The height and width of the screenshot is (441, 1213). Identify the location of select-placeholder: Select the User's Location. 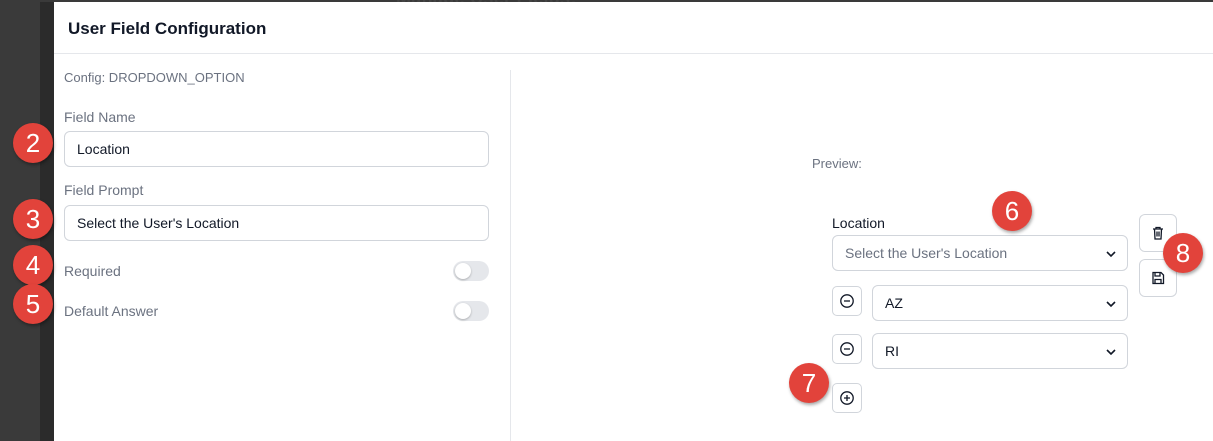
(926, 253).